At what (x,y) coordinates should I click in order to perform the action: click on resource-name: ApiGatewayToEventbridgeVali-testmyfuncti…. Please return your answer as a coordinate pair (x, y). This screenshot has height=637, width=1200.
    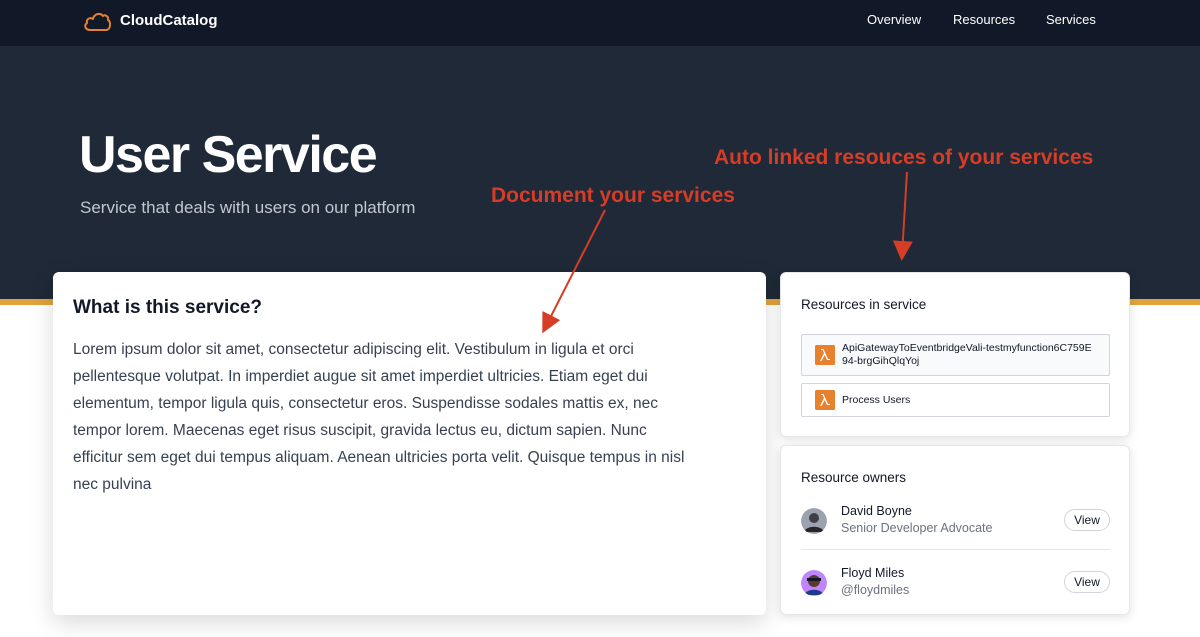
    Looking at the image, I should click on (967, 354).